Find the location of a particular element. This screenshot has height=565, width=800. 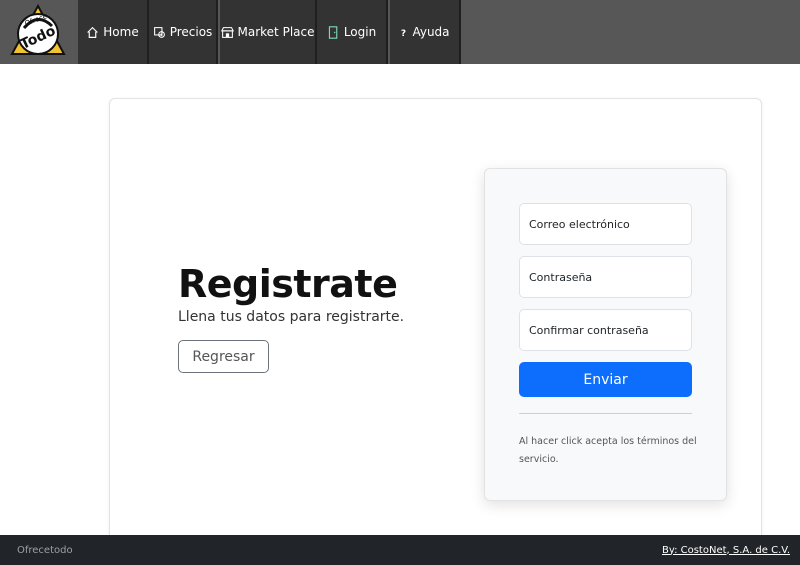

page-subtitle: Llena tus datos para registrarte. is located at coordinates (291, 317).